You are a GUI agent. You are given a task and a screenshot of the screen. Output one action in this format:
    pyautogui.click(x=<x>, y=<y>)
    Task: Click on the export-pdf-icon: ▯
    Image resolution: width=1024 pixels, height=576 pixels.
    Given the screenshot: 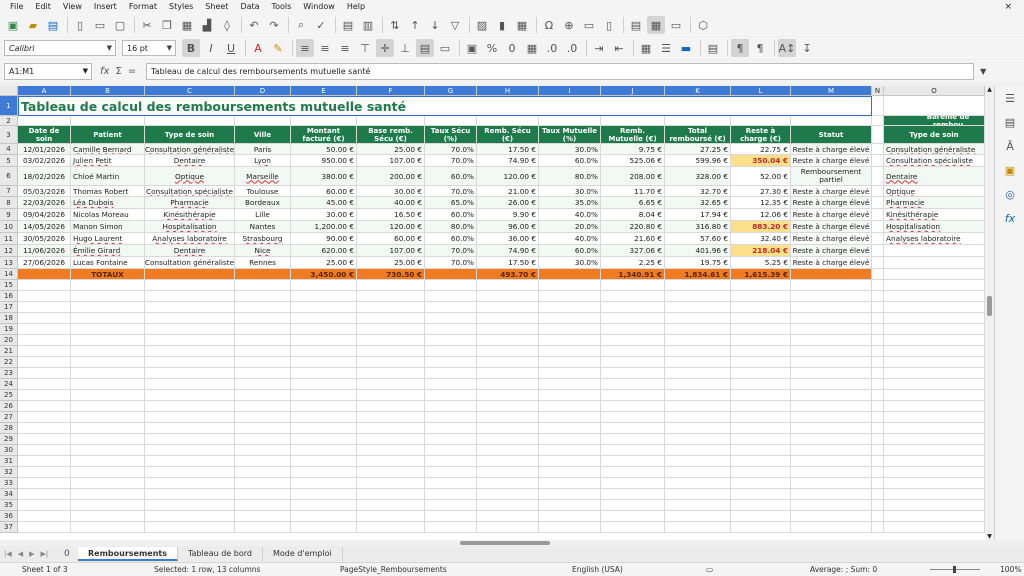 What is the action you would take?
    pyautogui.click(x=80, y=25)
    